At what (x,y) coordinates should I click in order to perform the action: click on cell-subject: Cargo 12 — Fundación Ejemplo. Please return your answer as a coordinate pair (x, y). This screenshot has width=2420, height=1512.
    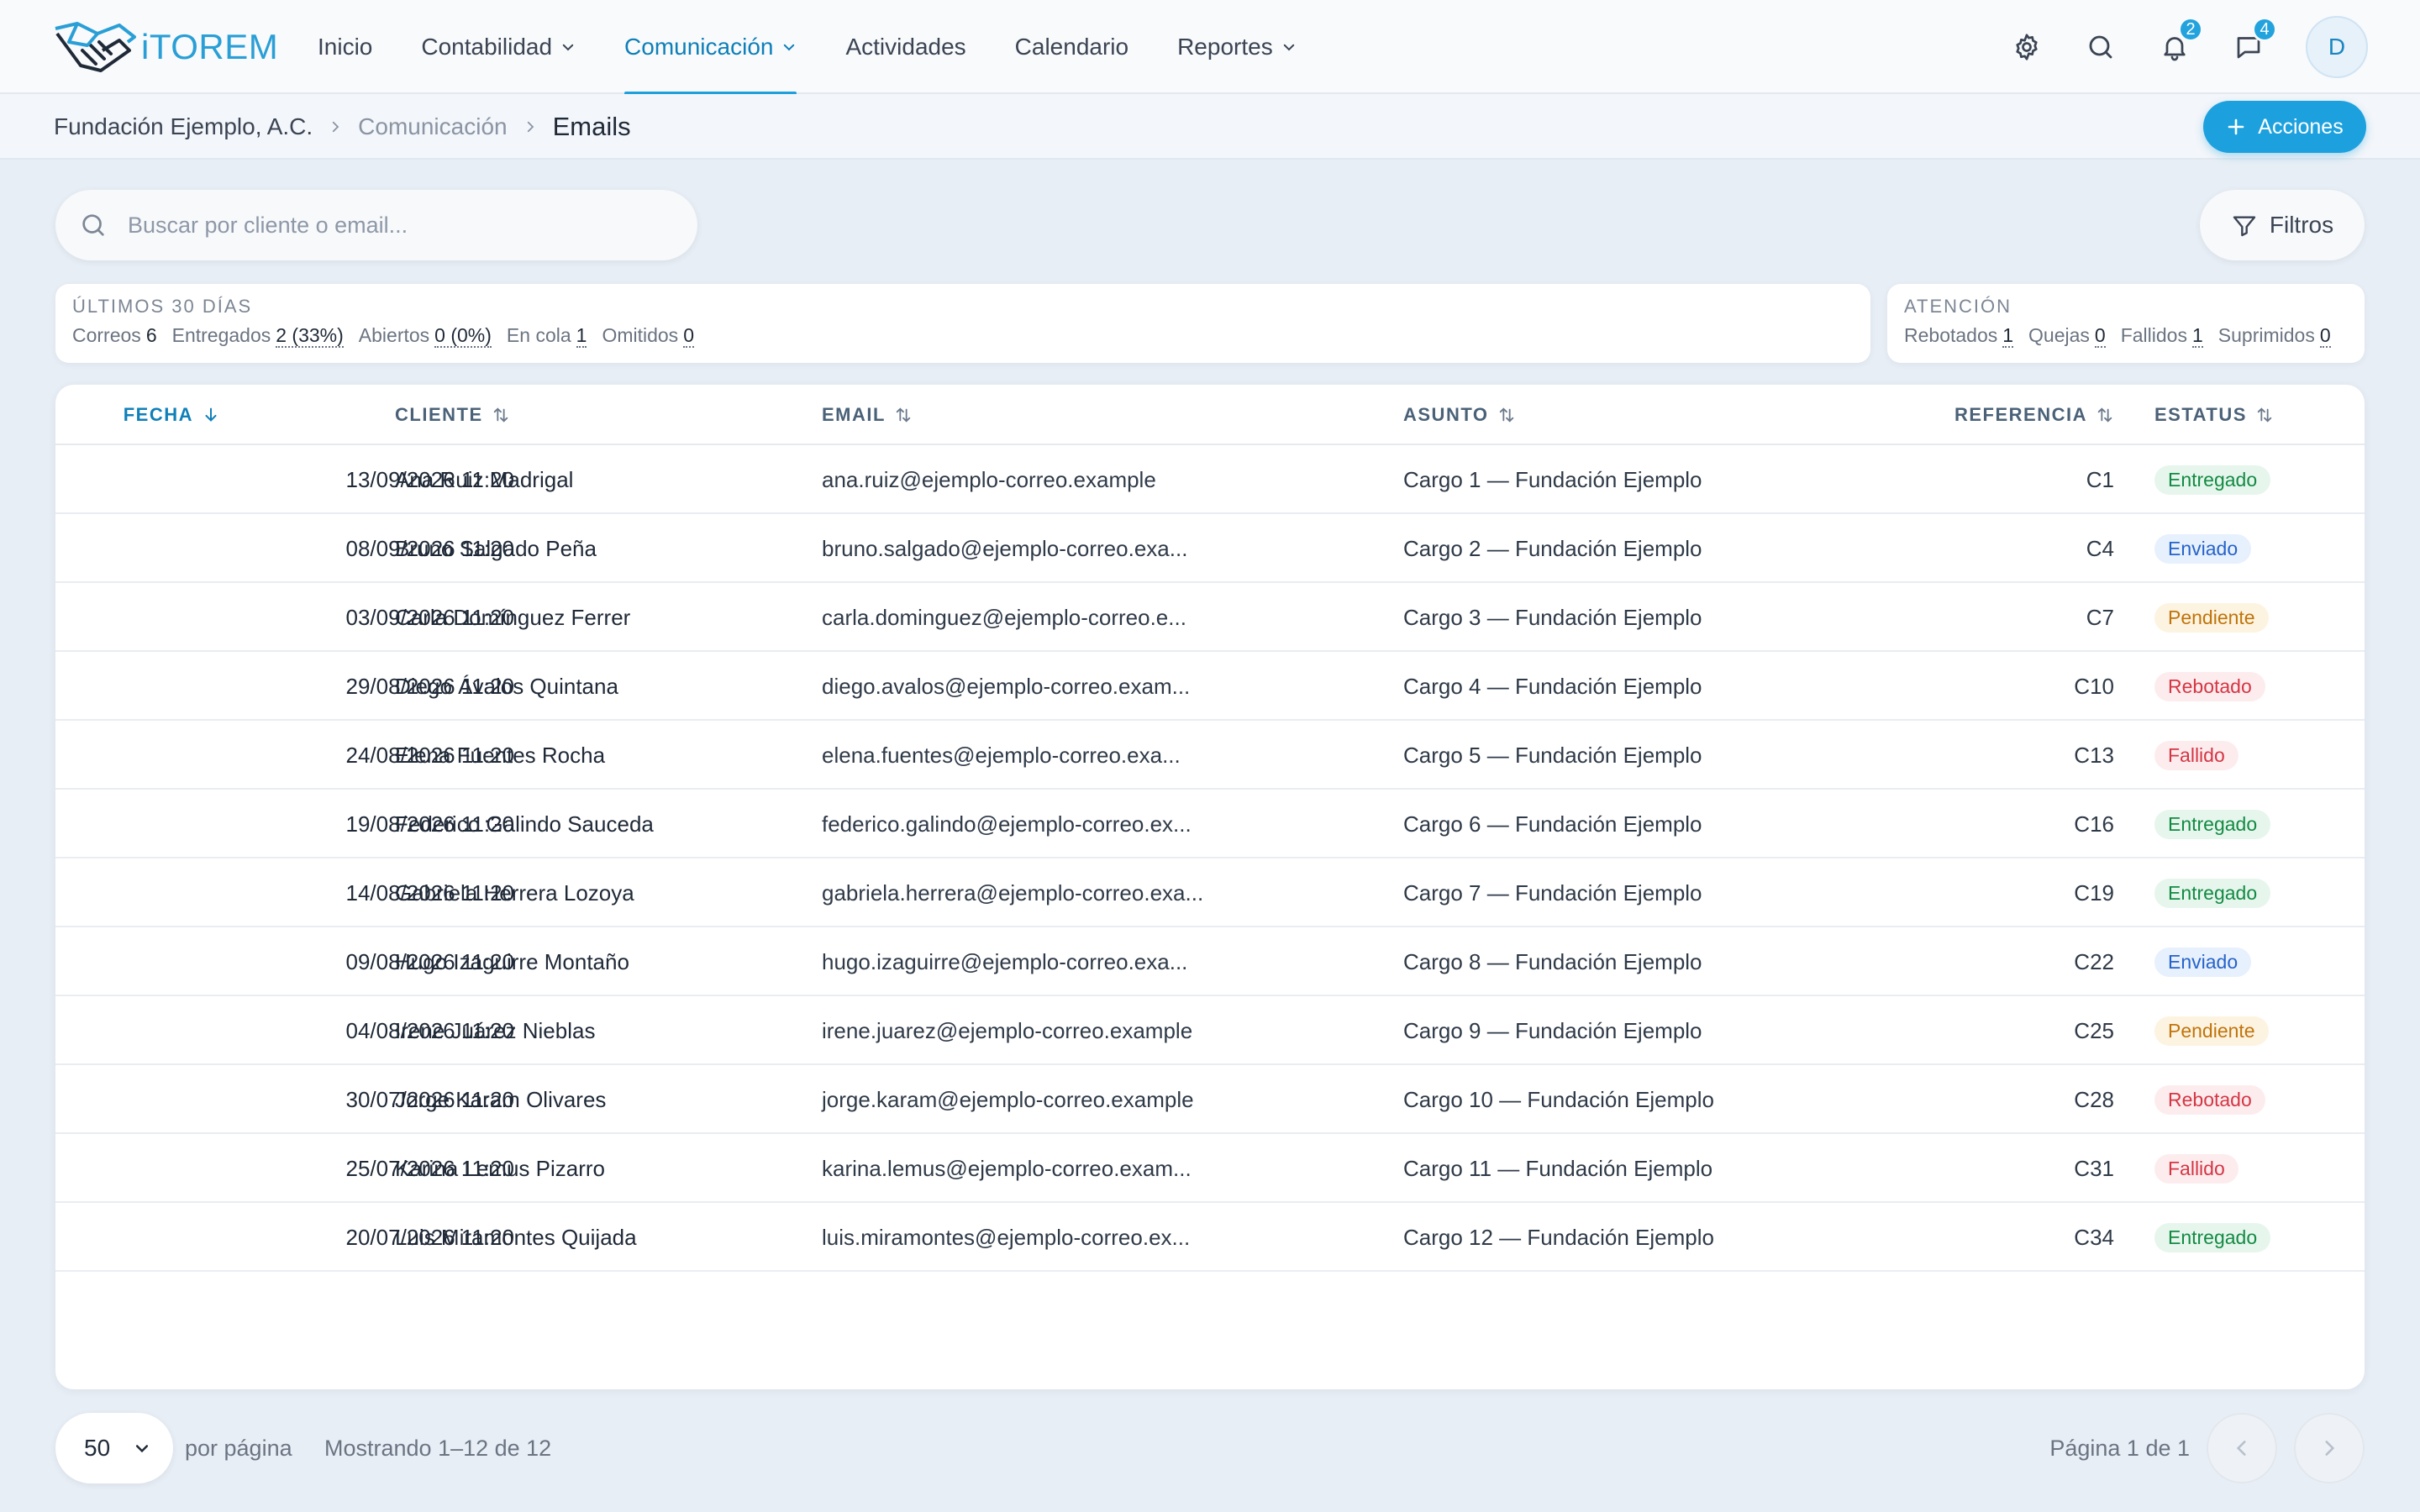
    Looking at the image, I should click on (1559, 1237).